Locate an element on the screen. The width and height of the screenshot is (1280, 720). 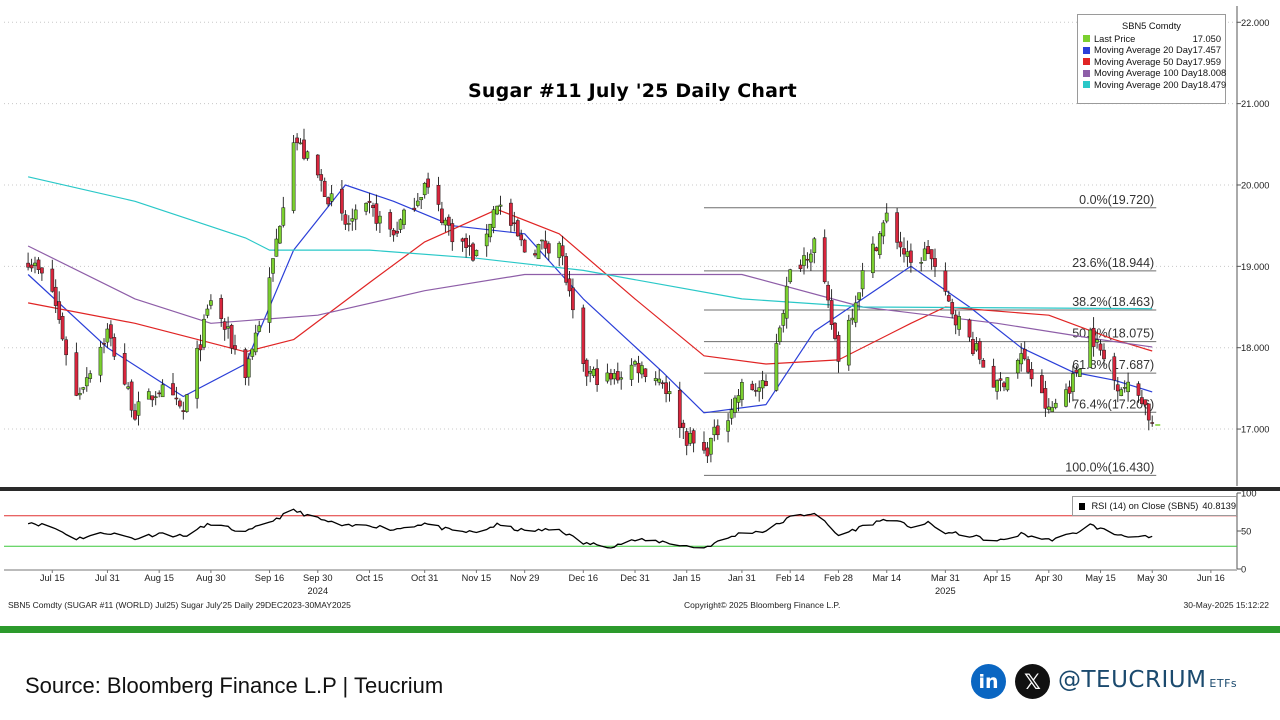
legend-entry-name: Moving Average 100 Day is located at coordinates (1146, 73).